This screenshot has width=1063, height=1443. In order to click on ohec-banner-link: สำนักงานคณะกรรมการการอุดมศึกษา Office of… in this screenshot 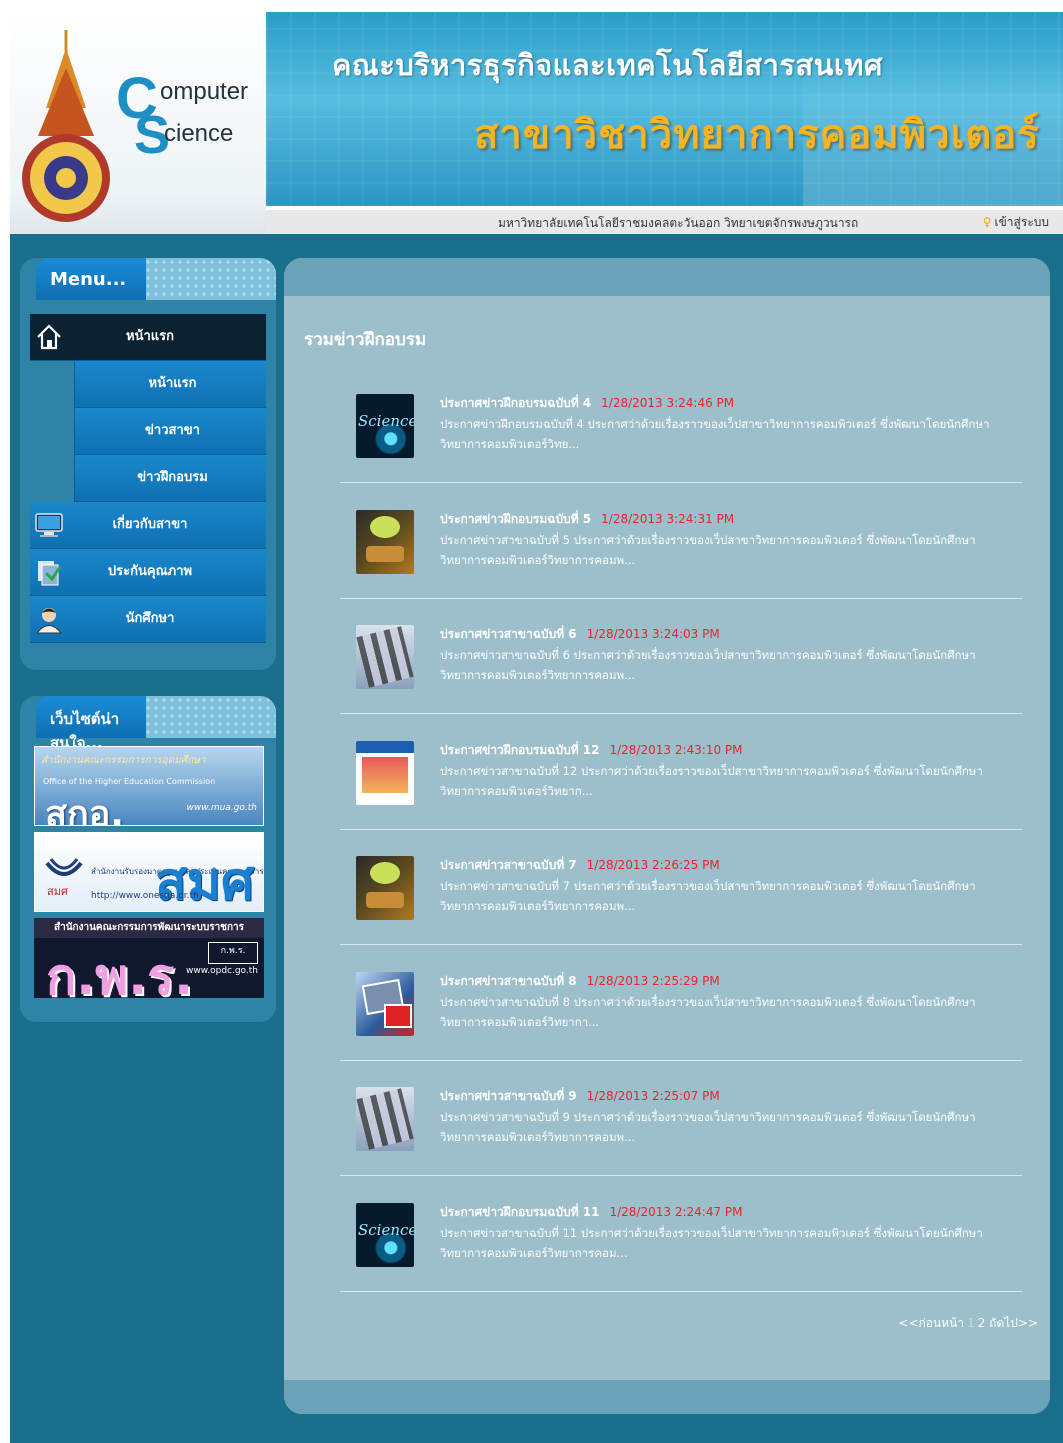, I will do `click(149, 786)`.